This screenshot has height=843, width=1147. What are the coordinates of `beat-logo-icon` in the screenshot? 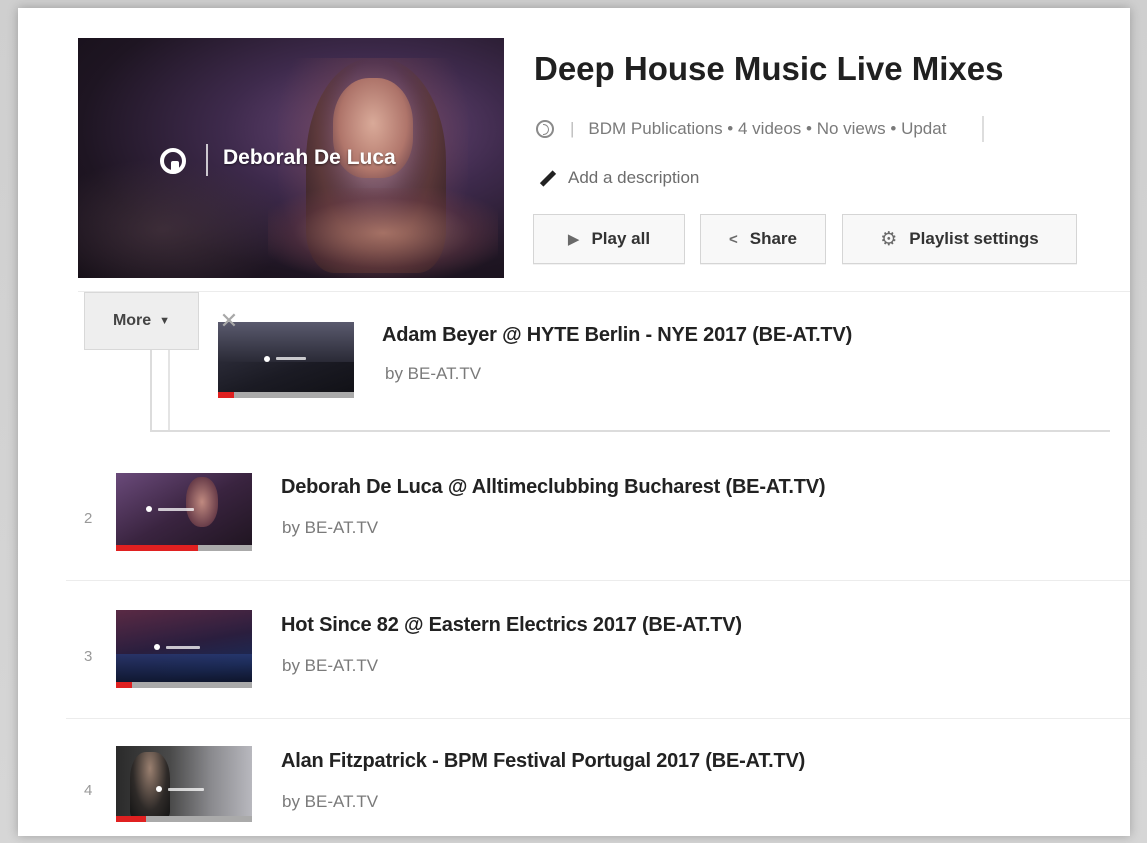 It's located at (173, 161).